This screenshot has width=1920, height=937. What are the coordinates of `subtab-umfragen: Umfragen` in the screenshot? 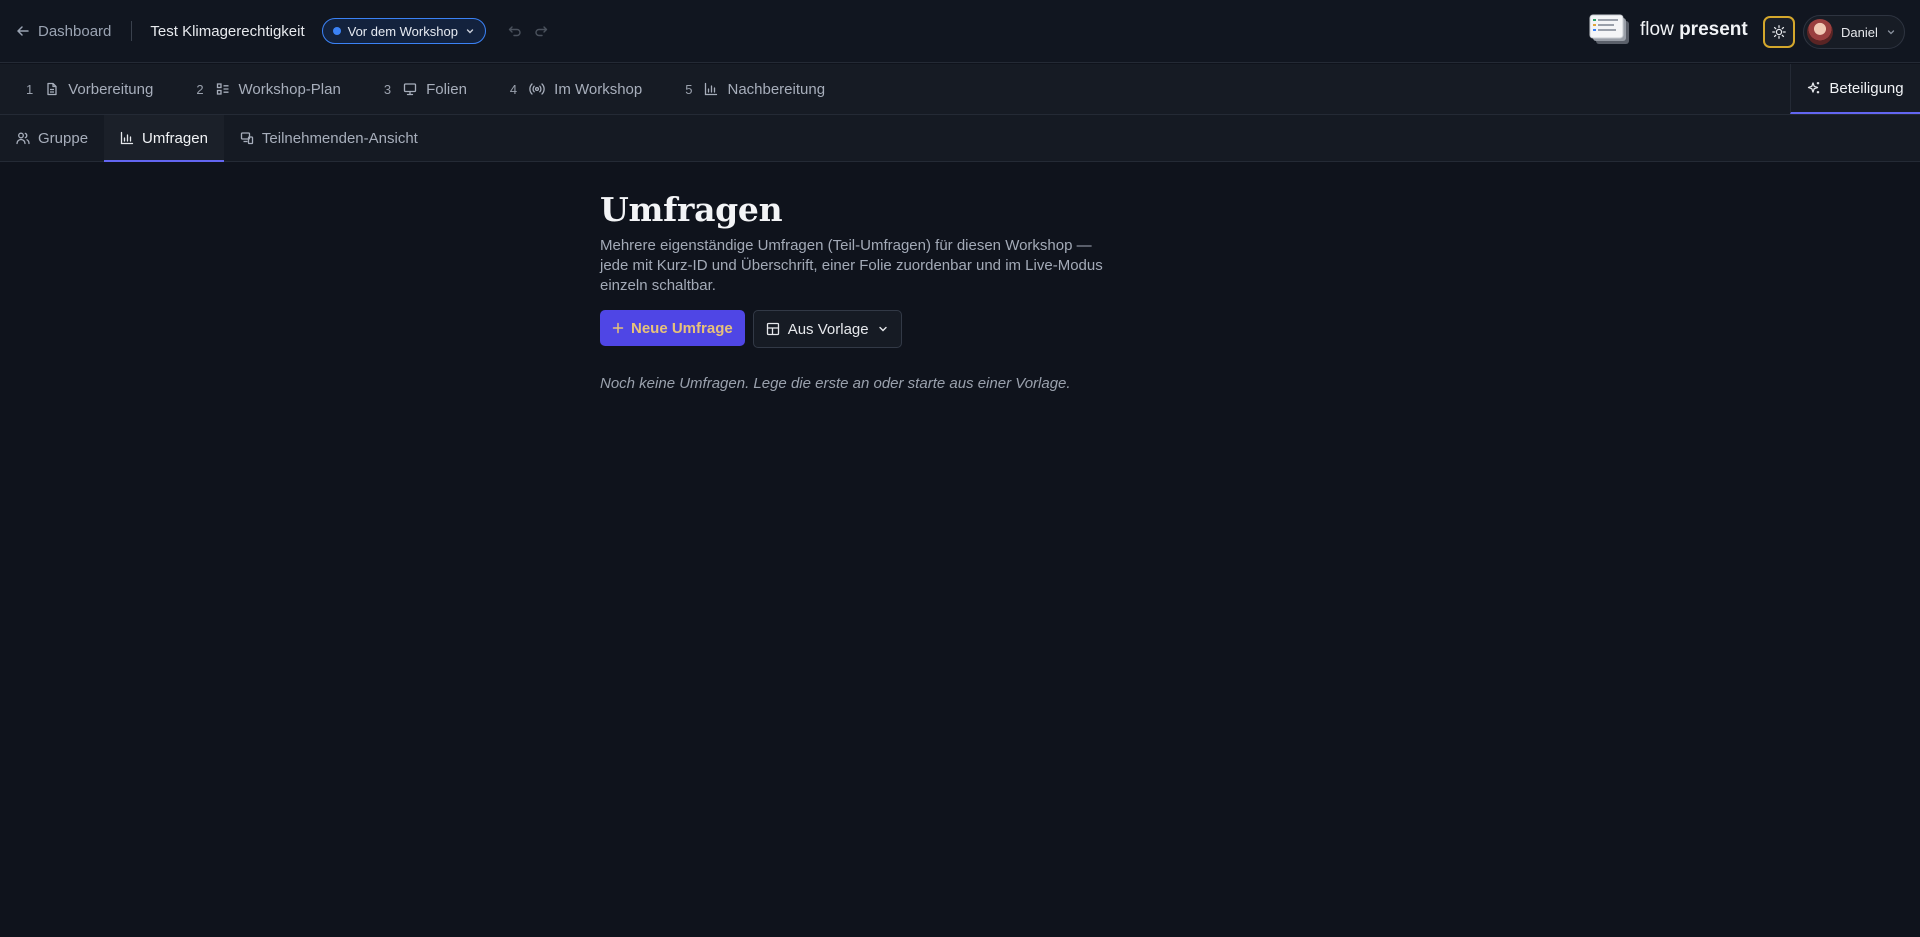 It's located at (164, 138).